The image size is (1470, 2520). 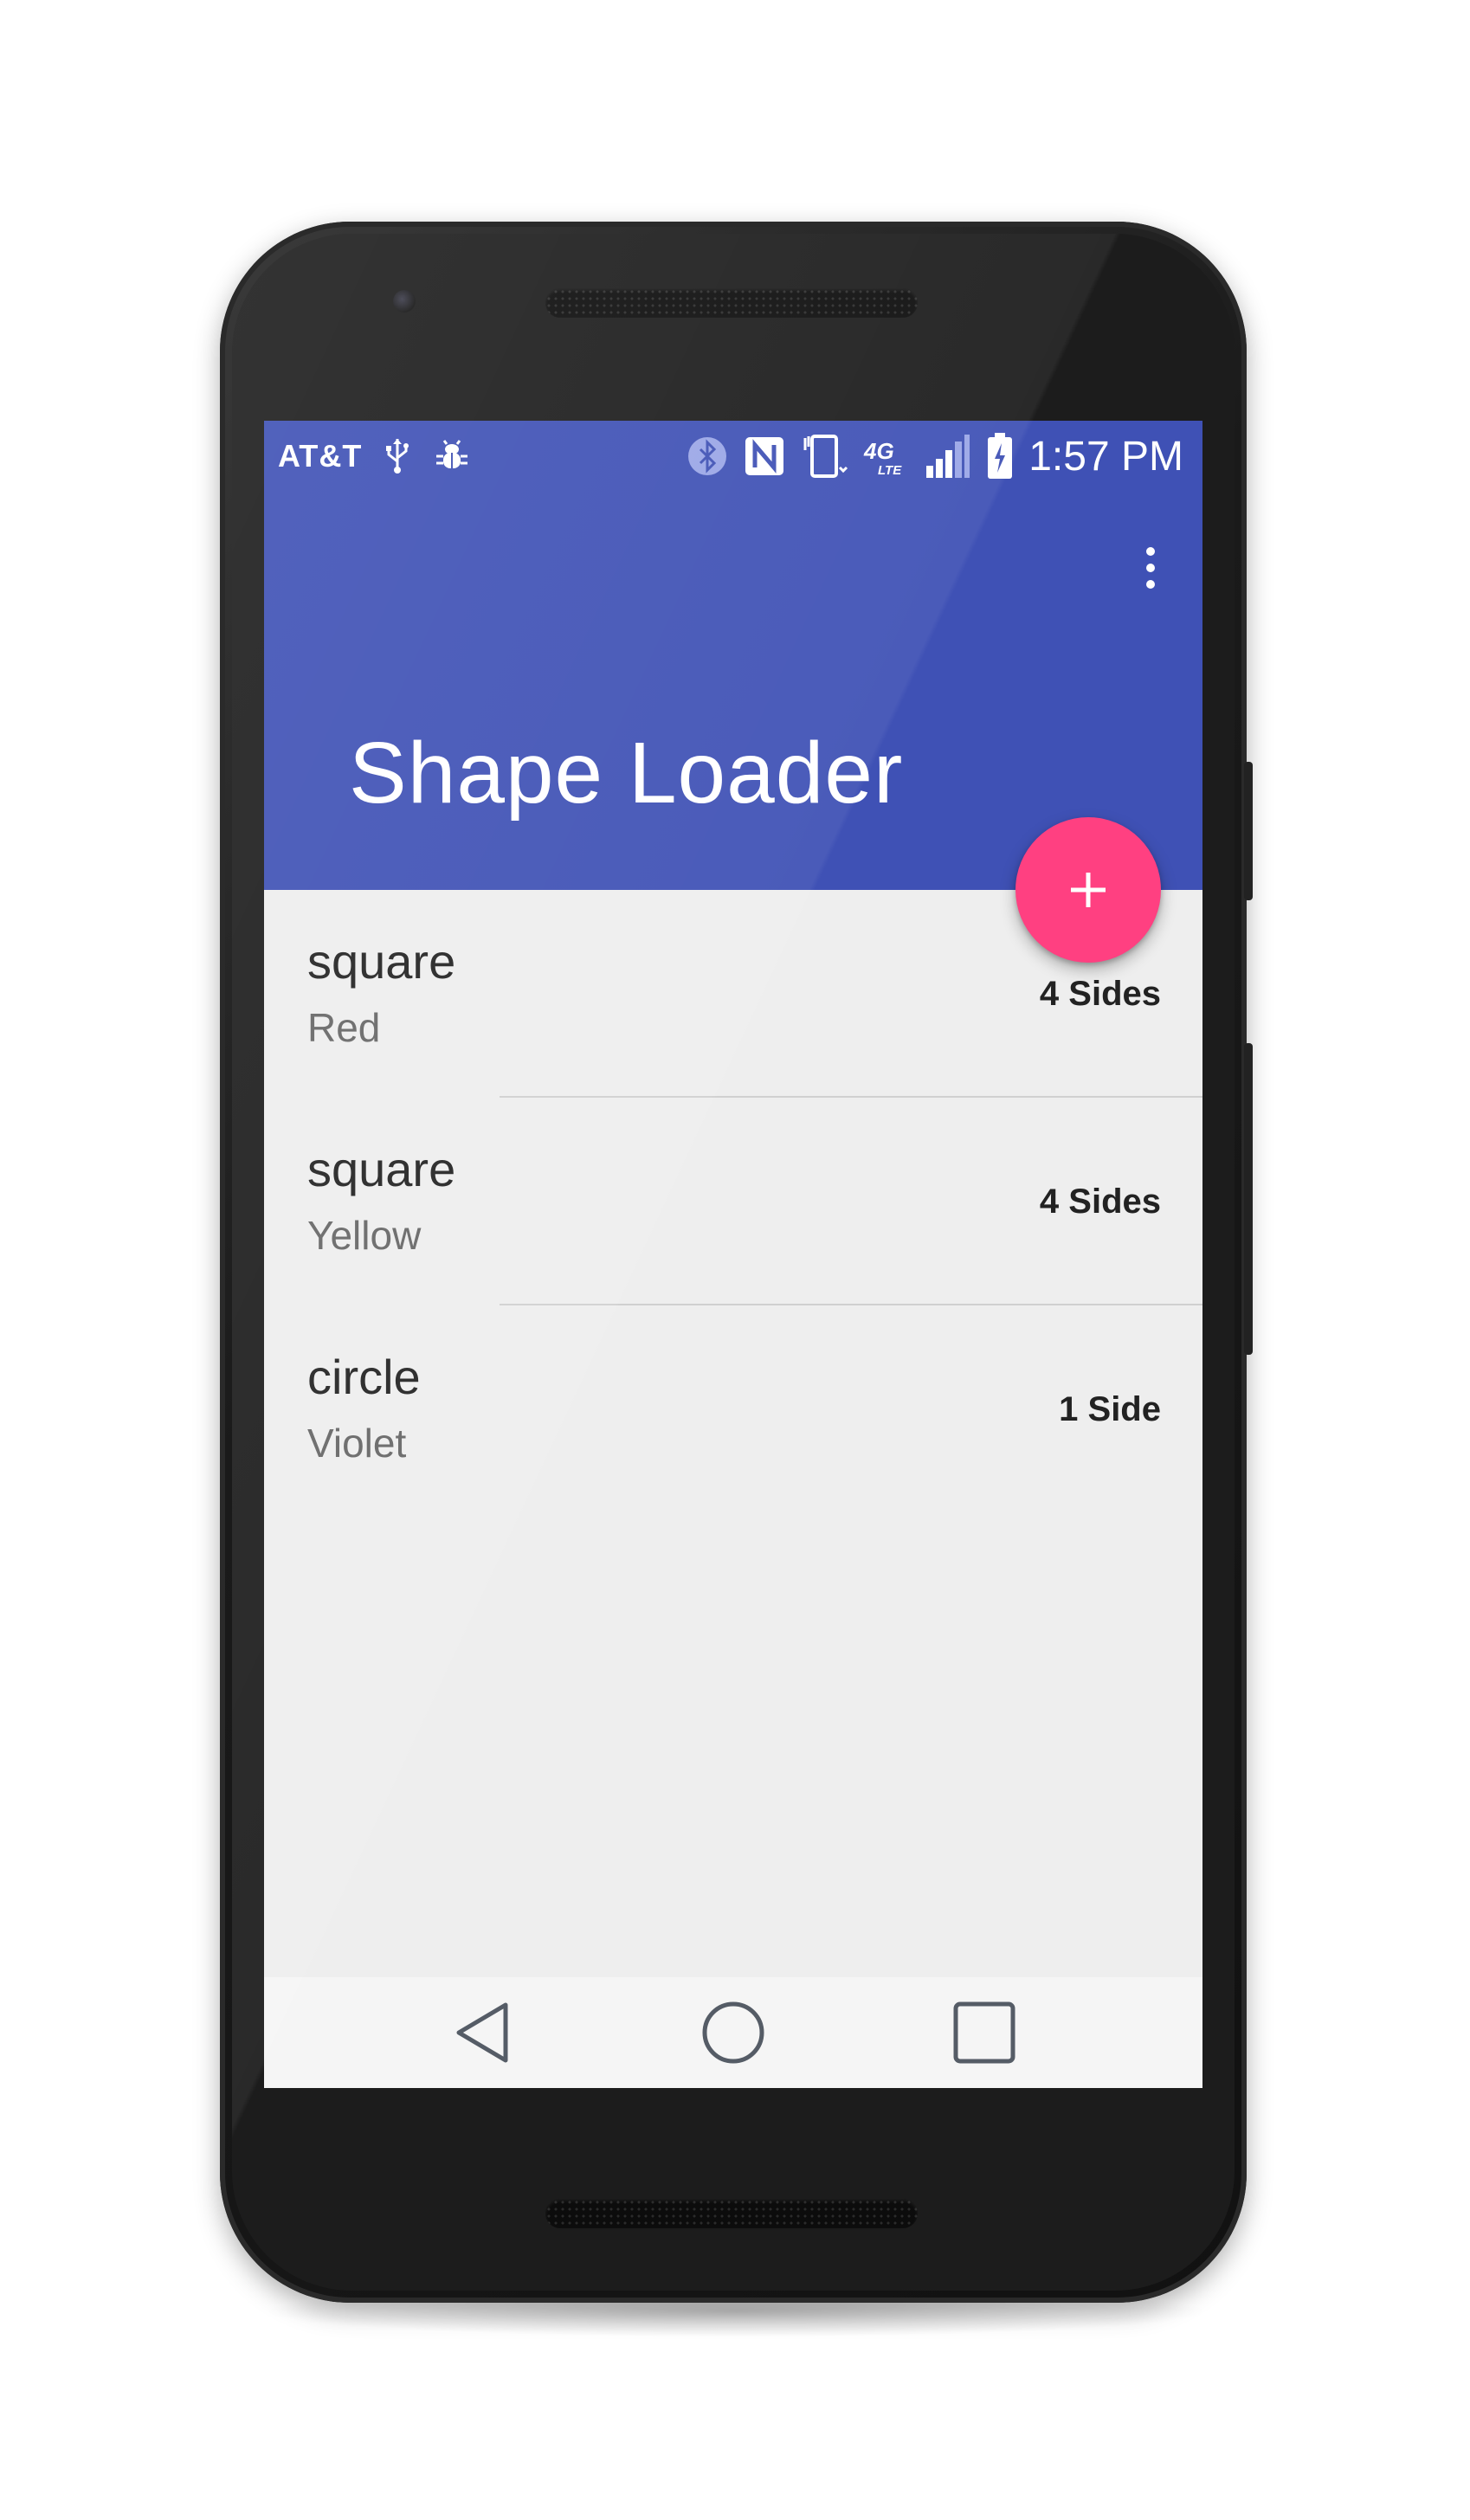 I want to click on navigation-bar, so click(x=733, y=2032).